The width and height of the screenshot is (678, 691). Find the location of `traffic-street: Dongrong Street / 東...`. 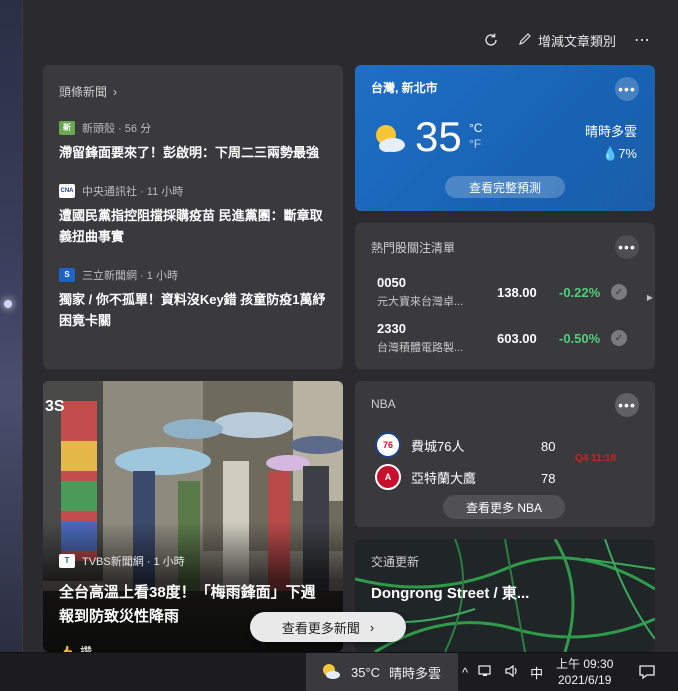

traffic-street: Dongrong Street / 東... is located at coordinates (505, 592).